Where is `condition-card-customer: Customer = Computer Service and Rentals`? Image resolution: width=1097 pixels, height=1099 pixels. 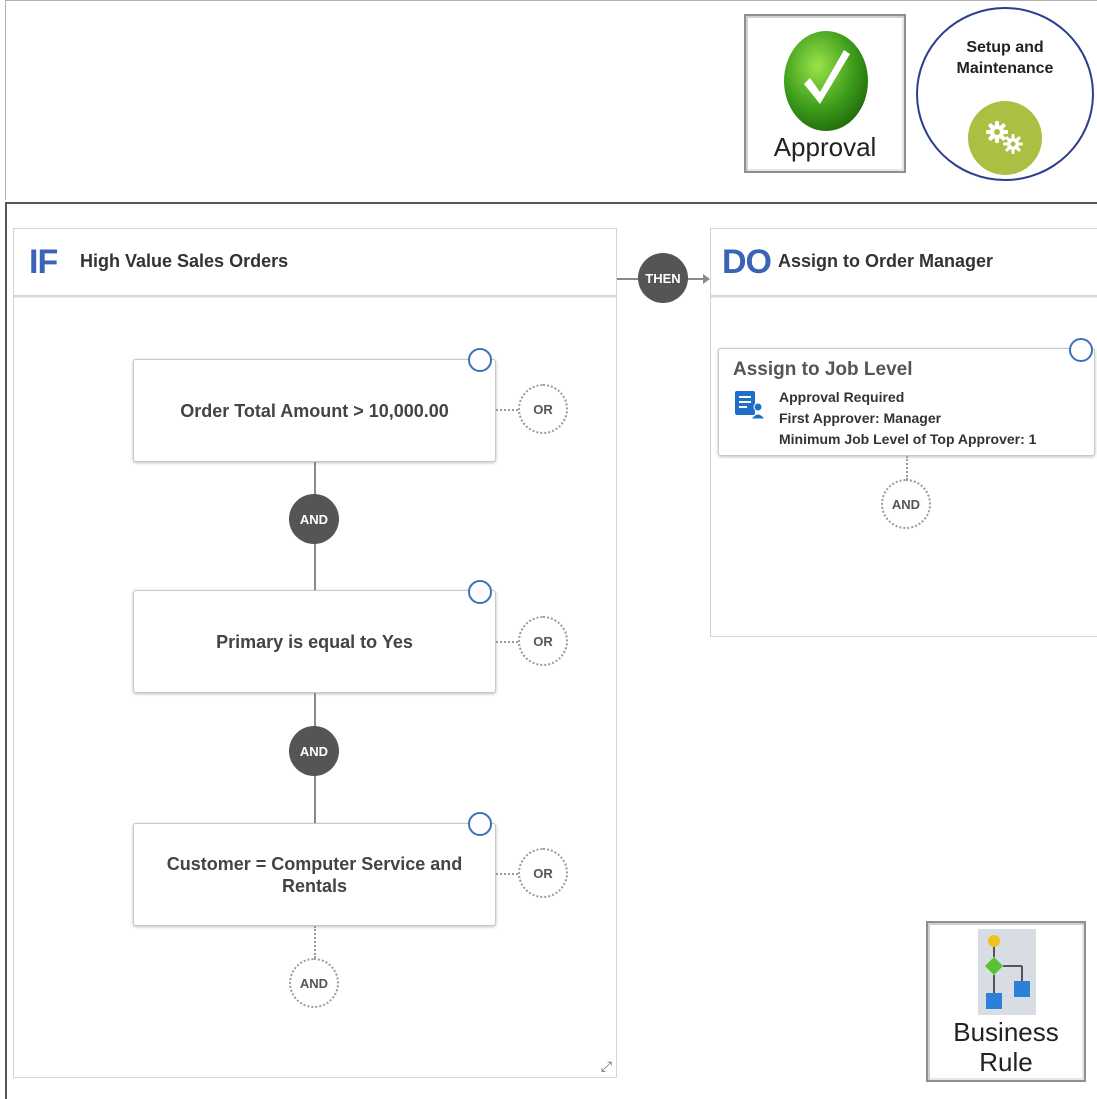 condition-card-customer: Customer = Computer Service and Rentals is located at coordinates (314, 874).